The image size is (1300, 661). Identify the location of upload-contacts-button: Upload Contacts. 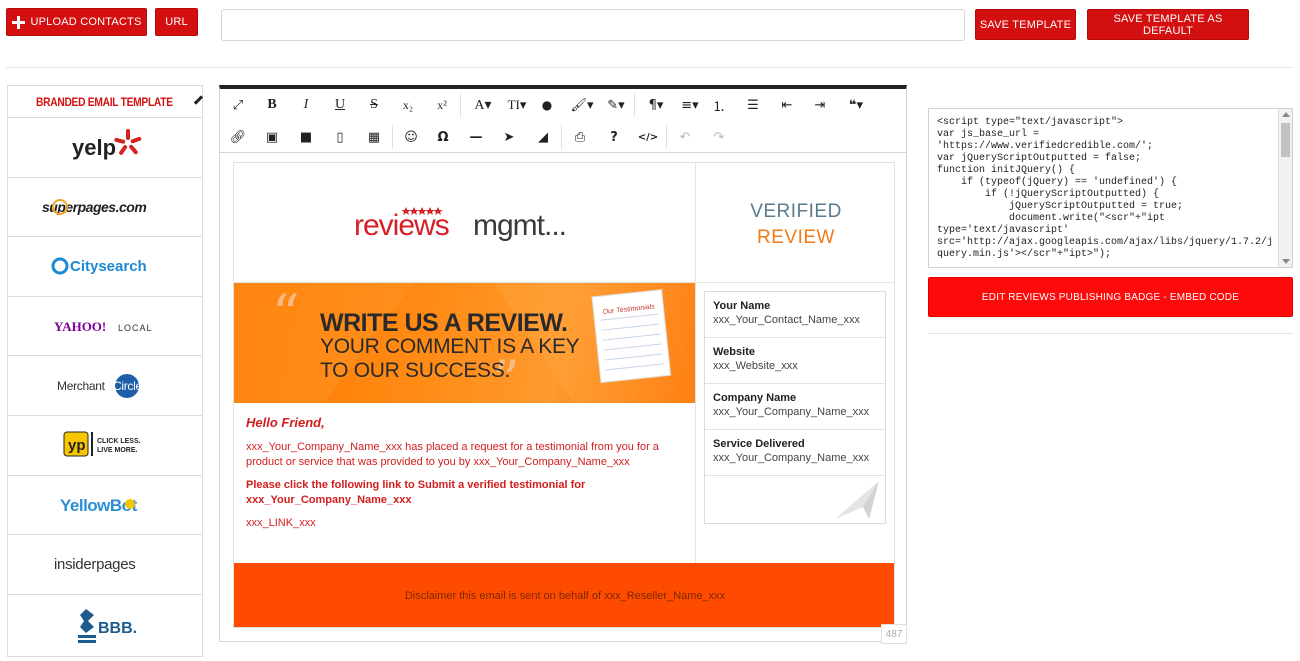
(76, 22).